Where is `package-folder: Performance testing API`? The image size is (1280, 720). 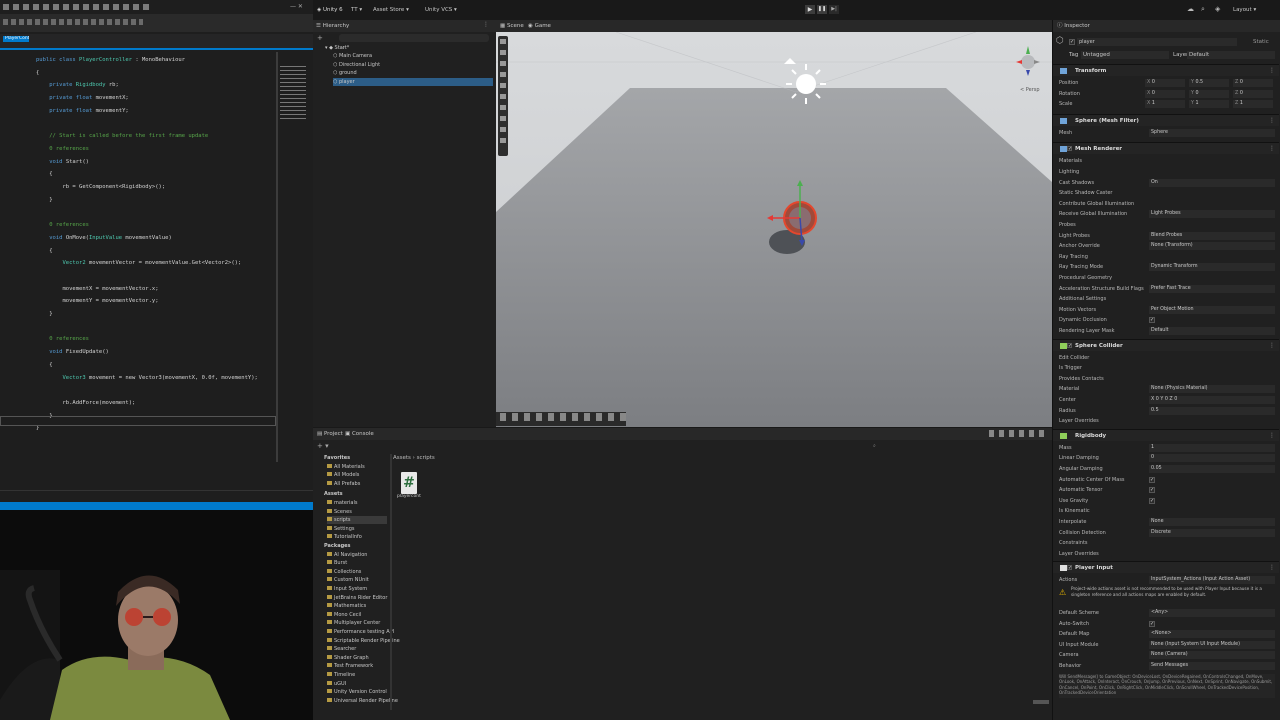
package-folder: Performance testing API is located at coordinates (360, 632).